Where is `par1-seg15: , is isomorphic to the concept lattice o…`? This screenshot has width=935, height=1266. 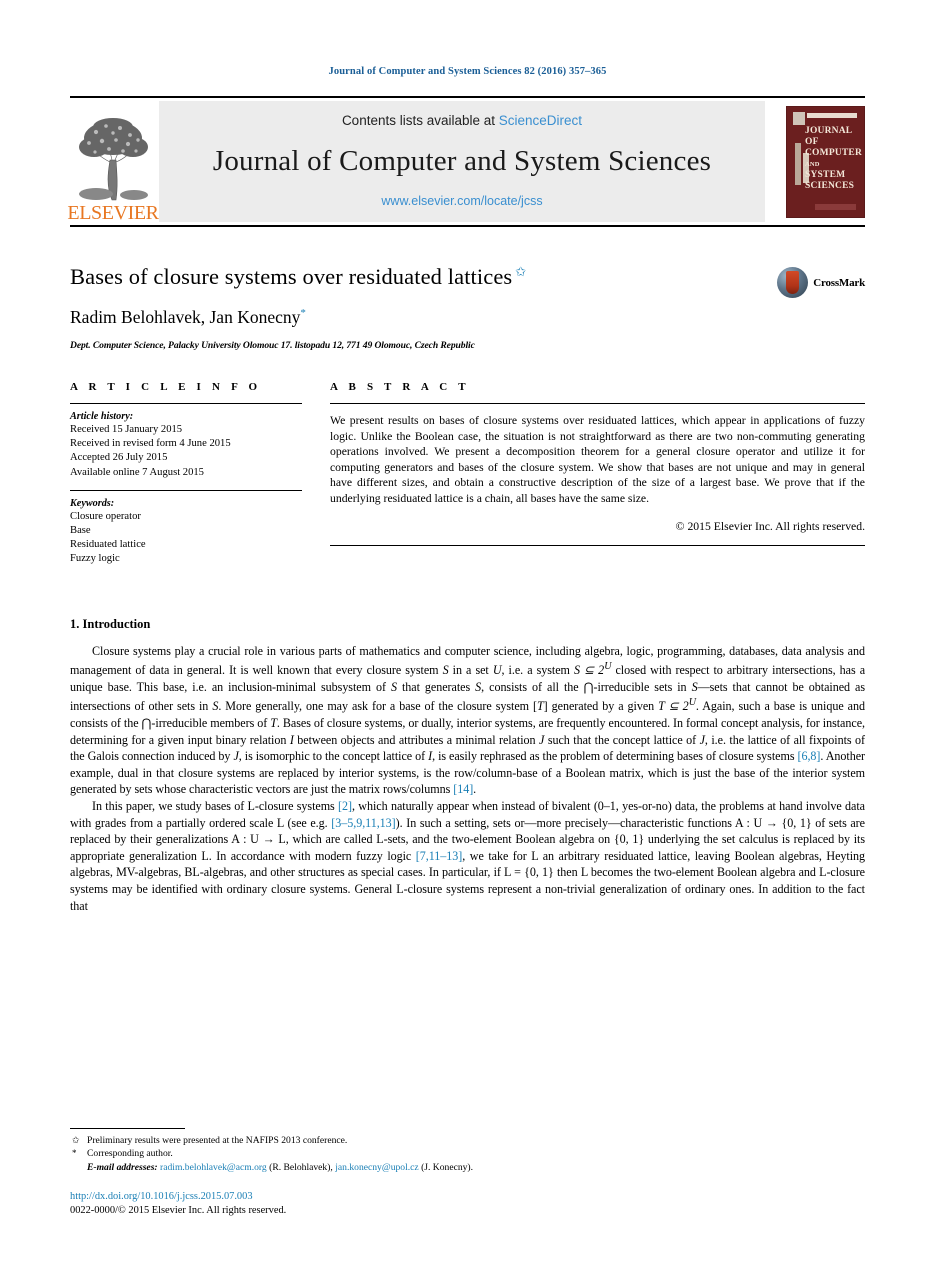
par1-seg15: , is isomorphic to the concept lattice o… is located at coordinates (333, 756).